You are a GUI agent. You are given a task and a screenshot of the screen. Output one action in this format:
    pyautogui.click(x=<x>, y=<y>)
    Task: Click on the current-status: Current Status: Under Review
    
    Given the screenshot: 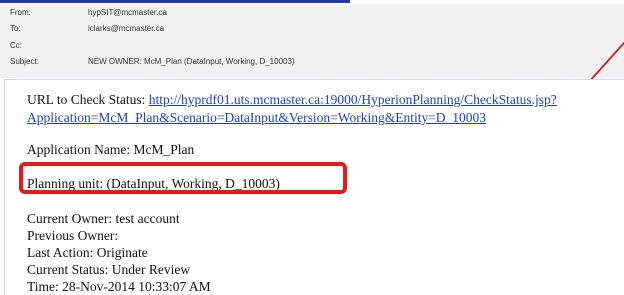 What is the action you would take?
    pyautogui.click(x=109, y=269)
    